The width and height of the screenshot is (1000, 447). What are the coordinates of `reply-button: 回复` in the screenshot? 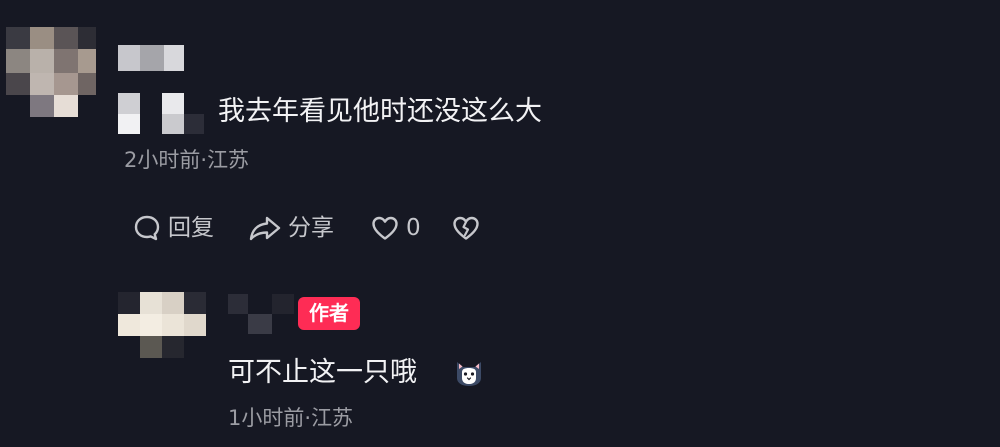 It's located at (173, 228).